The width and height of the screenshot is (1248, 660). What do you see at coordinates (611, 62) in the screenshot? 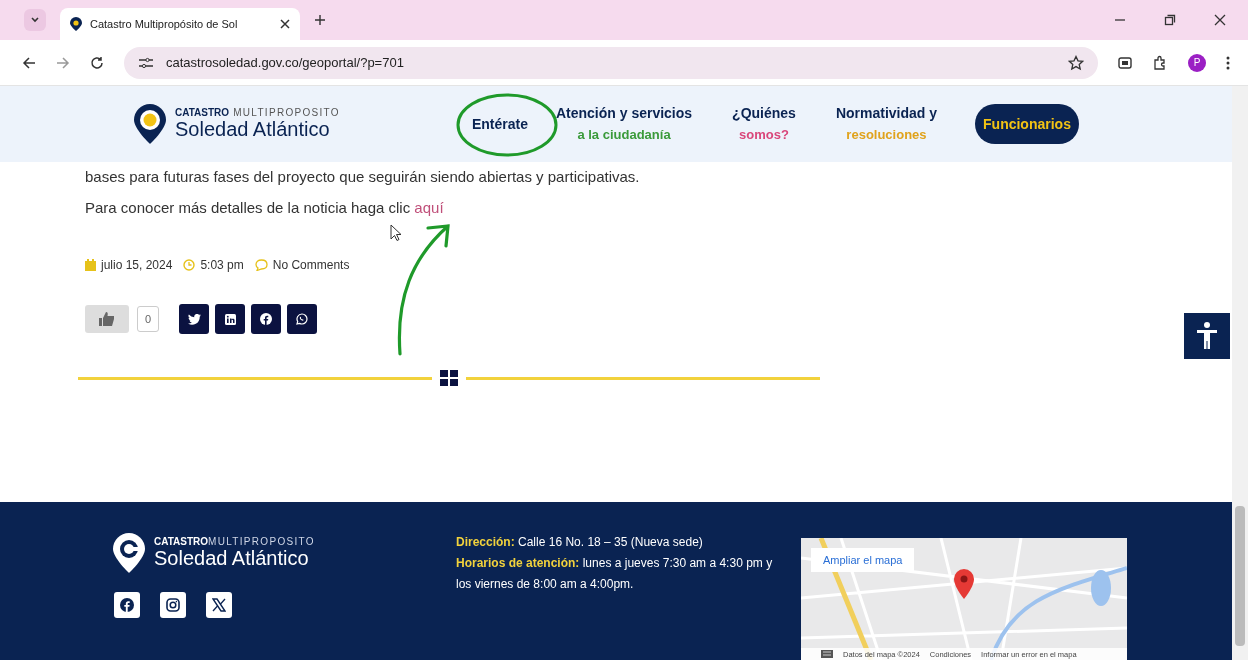
I see `address-field: catastrosoledad.gov.co/geoportal/?p=701` at bounding box center [611, 62].